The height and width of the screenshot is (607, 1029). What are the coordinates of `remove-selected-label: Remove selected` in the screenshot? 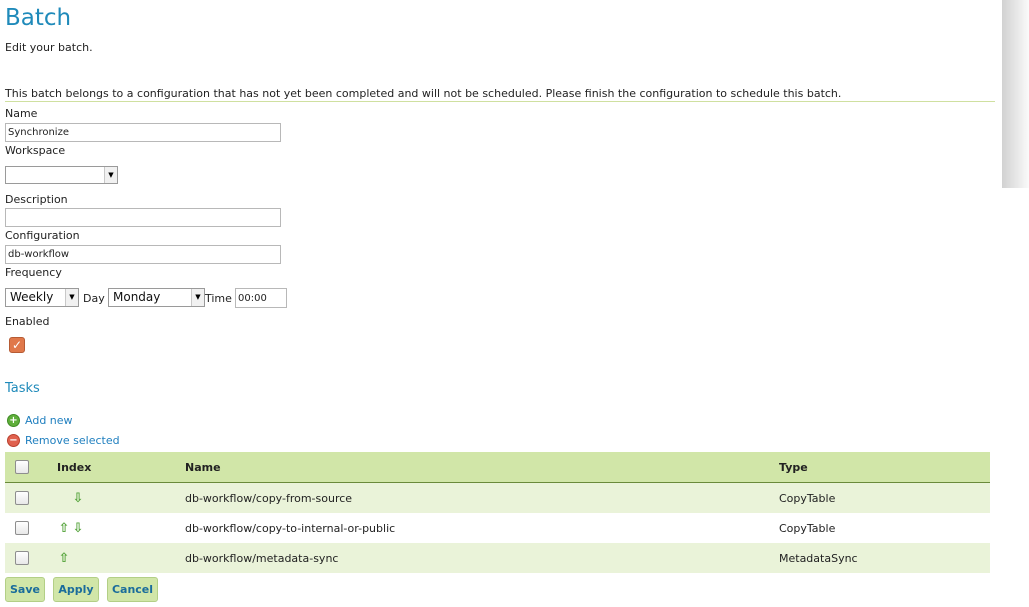 It's located at (72, 440).